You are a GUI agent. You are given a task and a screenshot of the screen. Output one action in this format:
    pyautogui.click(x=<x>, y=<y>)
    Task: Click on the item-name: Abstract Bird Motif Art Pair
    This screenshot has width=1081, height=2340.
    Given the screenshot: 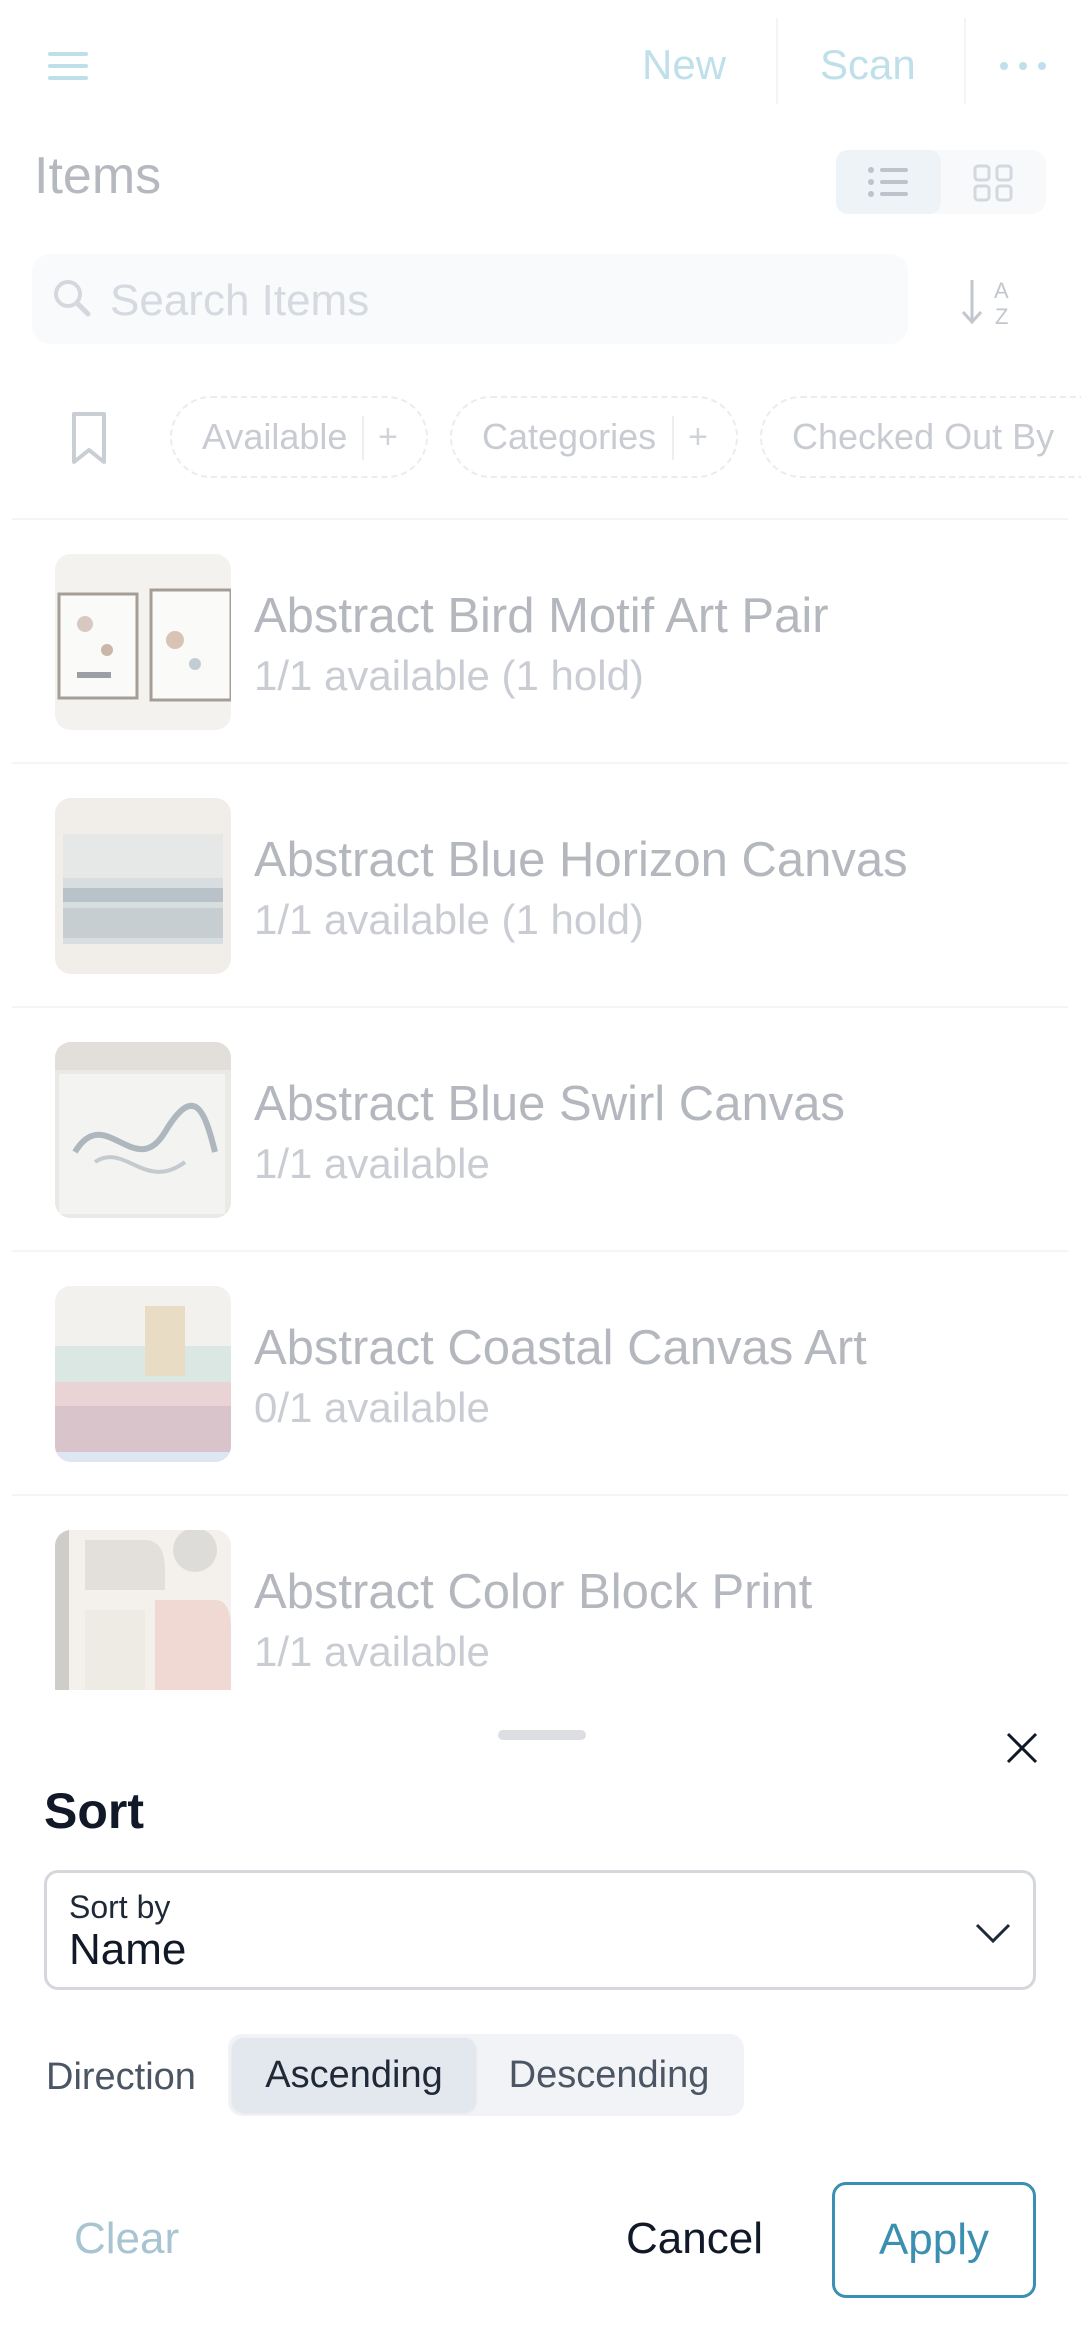 What is the action you would take?
    pyautogui.click(x=541, y=616)
    